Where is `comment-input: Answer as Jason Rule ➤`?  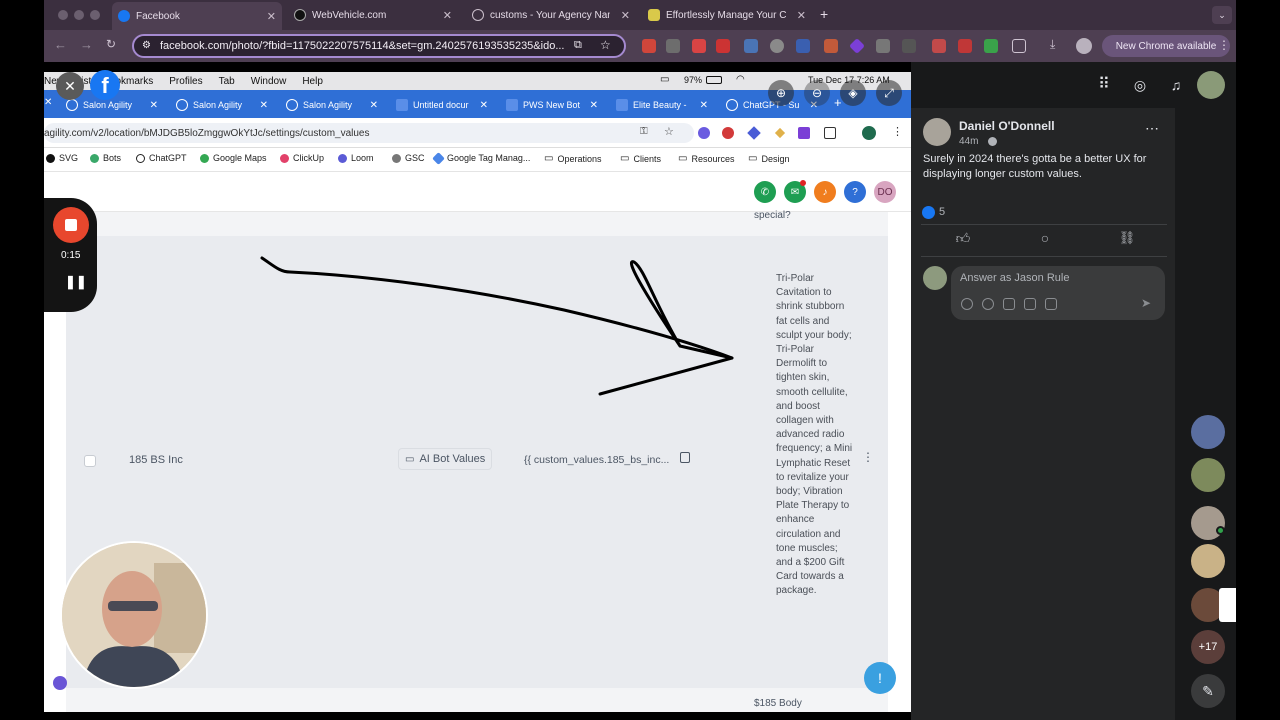
comment-input: Answer as Jason Rule ➤ is located at coordinates (1058, 293).